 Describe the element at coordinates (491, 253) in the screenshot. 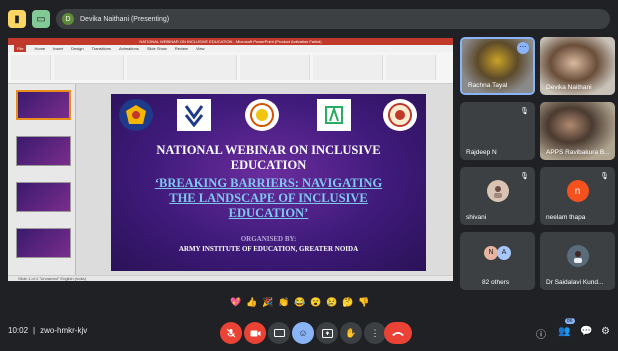

I see `participant-avatar: N` at that location.